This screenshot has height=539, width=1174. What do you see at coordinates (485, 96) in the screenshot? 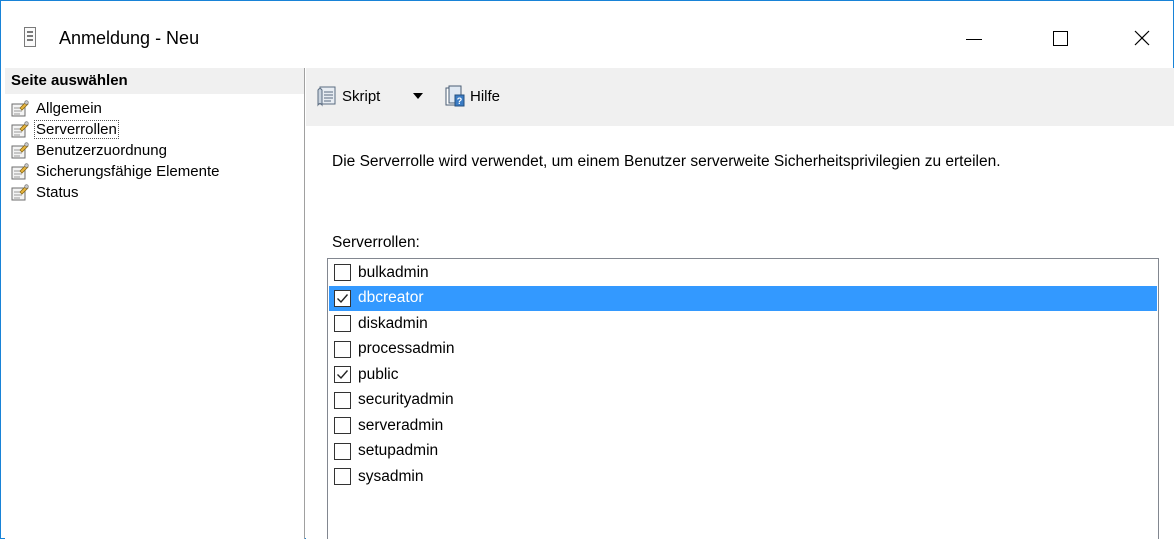
I see `help-label: Hilfe` at bounding box center [485, 96].